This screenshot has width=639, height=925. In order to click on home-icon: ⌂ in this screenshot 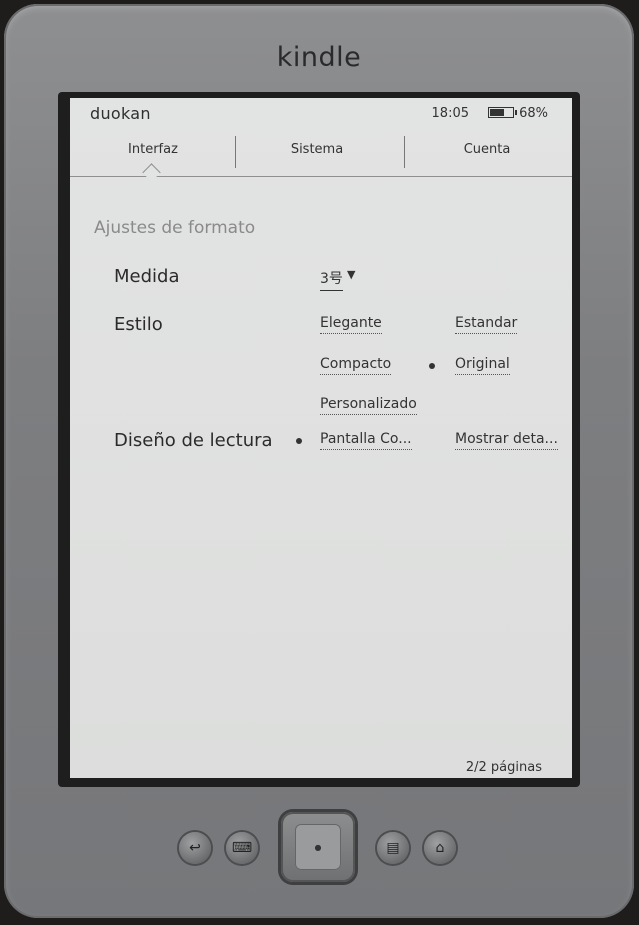, I will do `click(440, 848)`.